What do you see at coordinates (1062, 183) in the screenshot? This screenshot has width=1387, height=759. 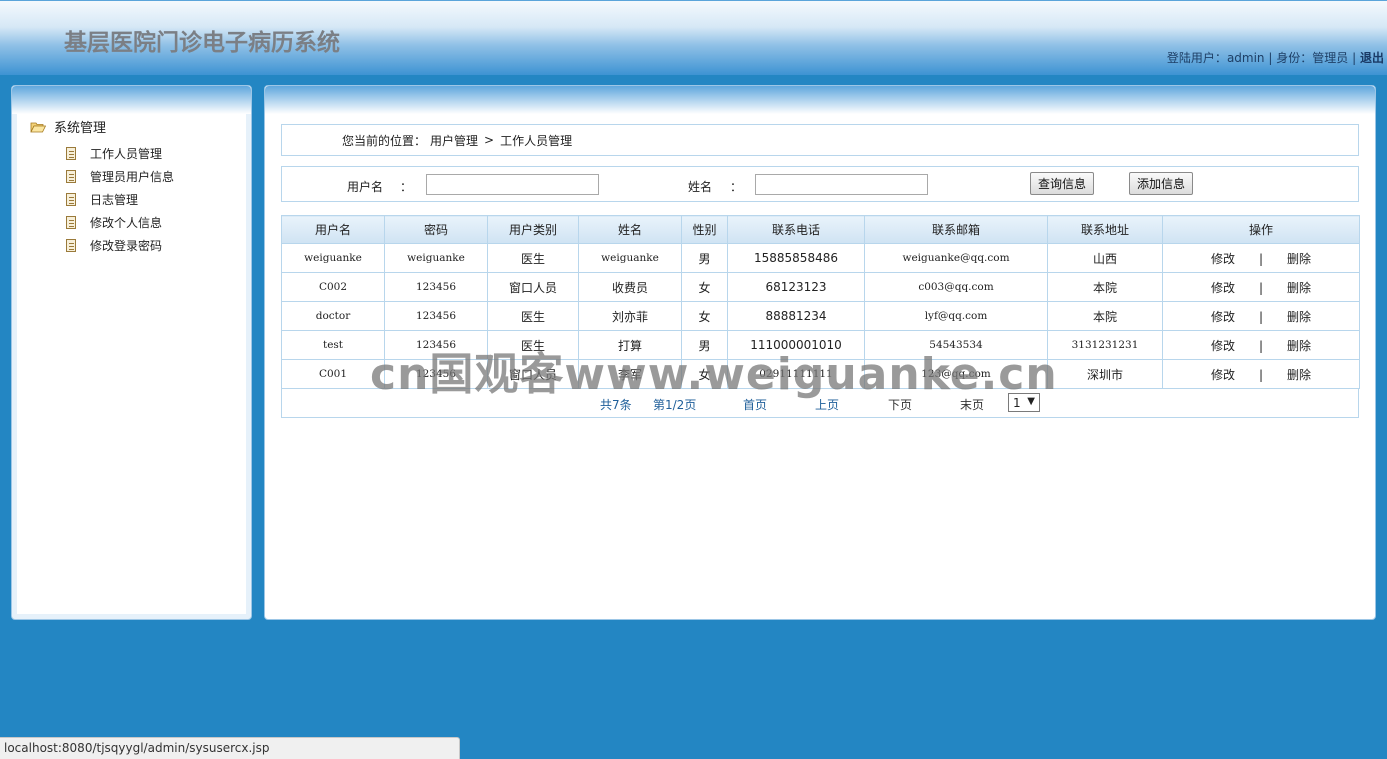 I see `query-button: 查询信息` at bounding box center [1062, 183].